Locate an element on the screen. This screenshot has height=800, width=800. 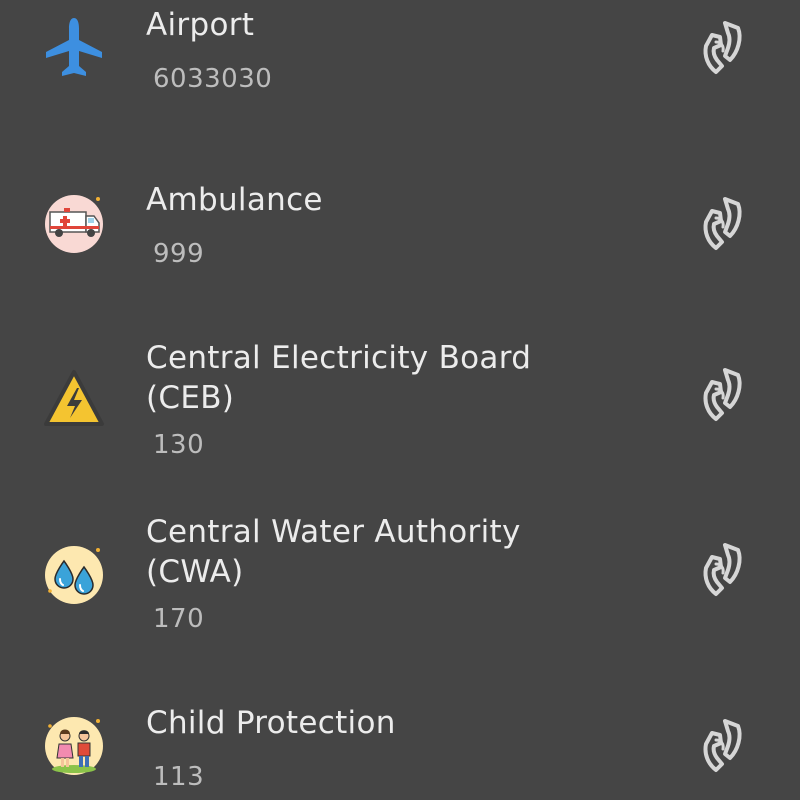
contact-name: Ambulance is located at coordinates (234, 200).